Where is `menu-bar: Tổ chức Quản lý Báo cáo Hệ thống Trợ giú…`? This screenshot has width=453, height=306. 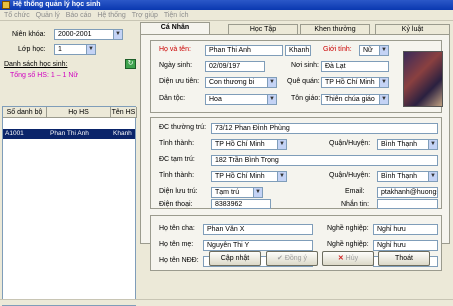 menu-bar: Tổ chức Quản lý Báo cáo Hệ thống Trợ giú… is located at coordinates (226, 15).